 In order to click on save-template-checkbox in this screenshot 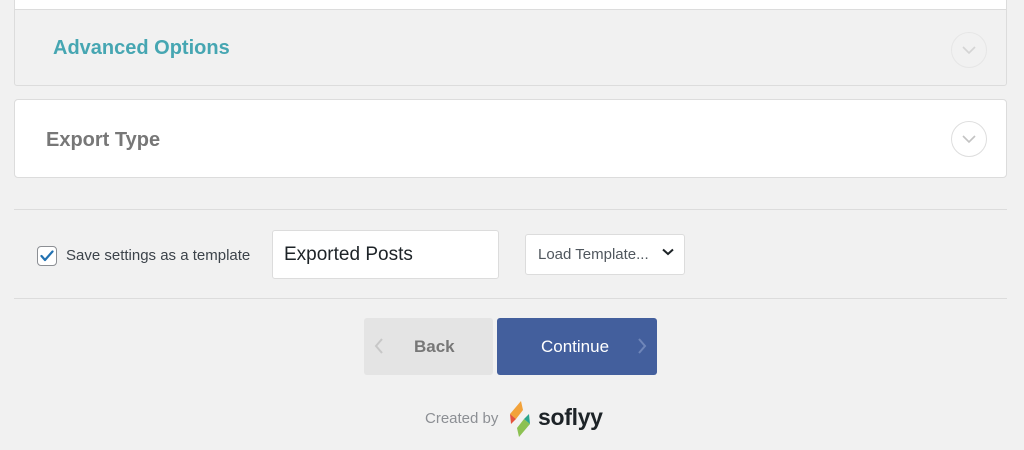, I will do `click(47, 256)`.